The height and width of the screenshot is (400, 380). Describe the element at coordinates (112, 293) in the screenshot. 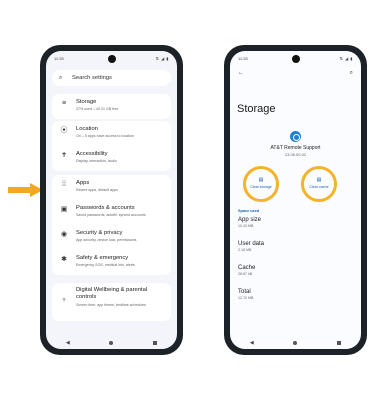

I see `item-title: Digital Wellbeing & parental controls` at that location.